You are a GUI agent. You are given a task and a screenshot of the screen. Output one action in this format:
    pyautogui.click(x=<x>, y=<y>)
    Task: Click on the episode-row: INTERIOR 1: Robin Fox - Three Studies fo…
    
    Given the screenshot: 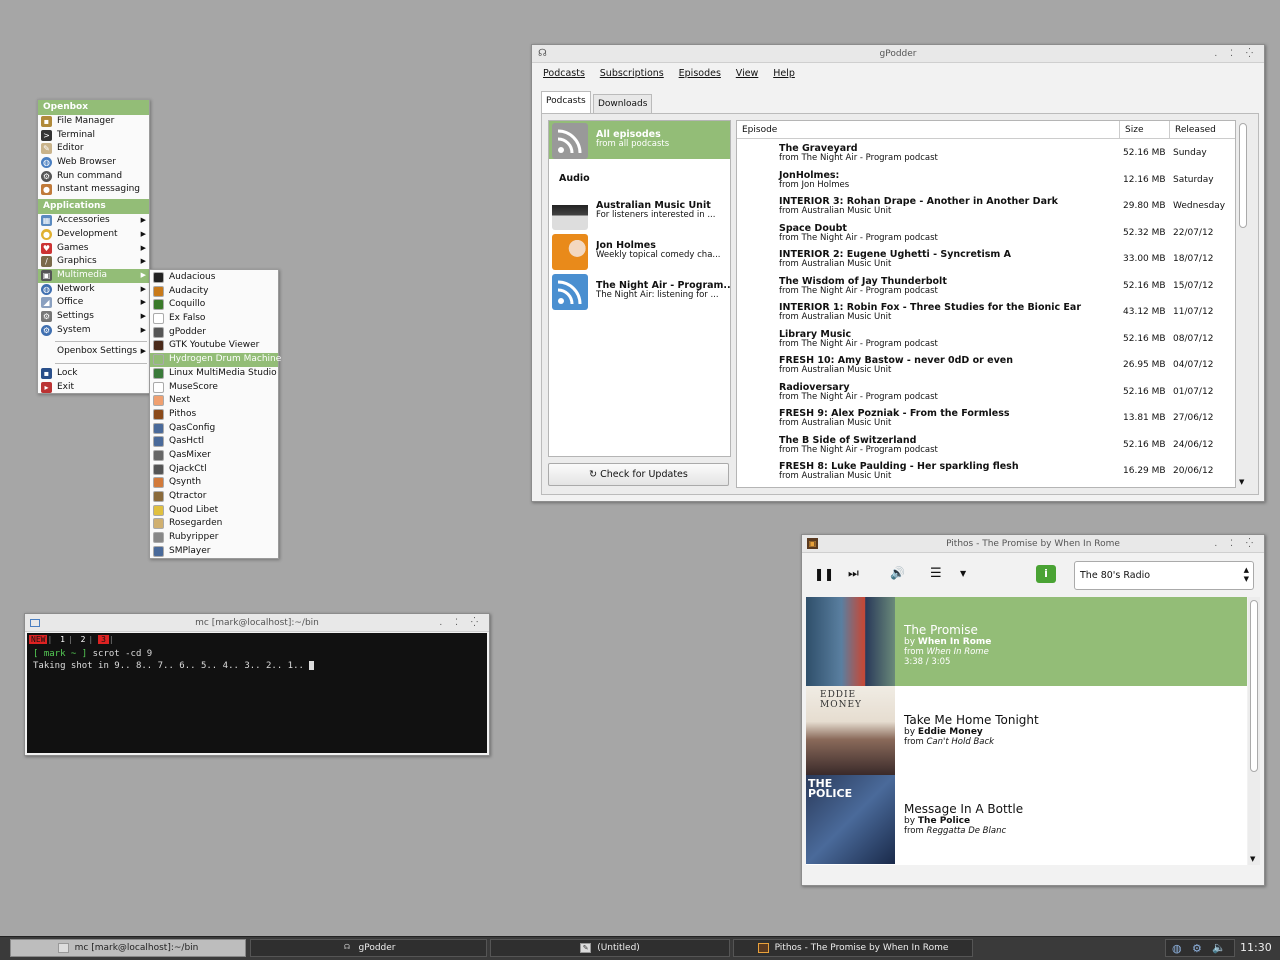 What is the action you would take?
    pyautogui.click(x=986, y=312)
    